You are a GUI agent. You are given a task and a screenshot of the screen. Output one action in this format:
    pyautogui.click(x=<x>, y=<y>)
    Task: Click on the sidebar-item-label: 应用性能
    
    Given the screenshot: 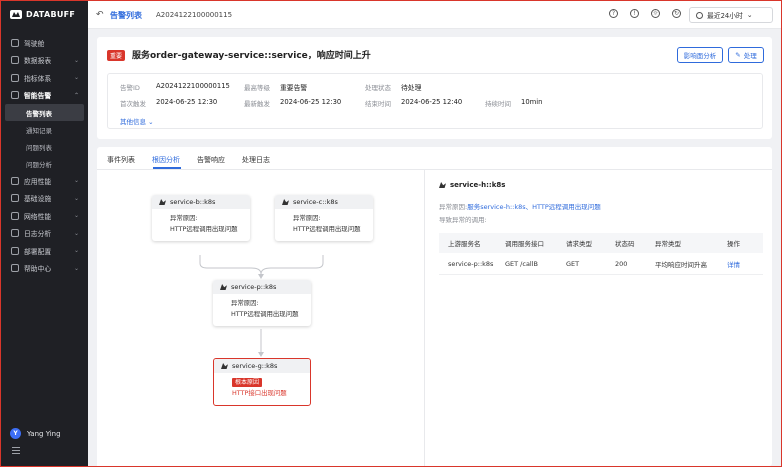 What is the action you would take?
    pyautogui.click(x=38, y=181)
    